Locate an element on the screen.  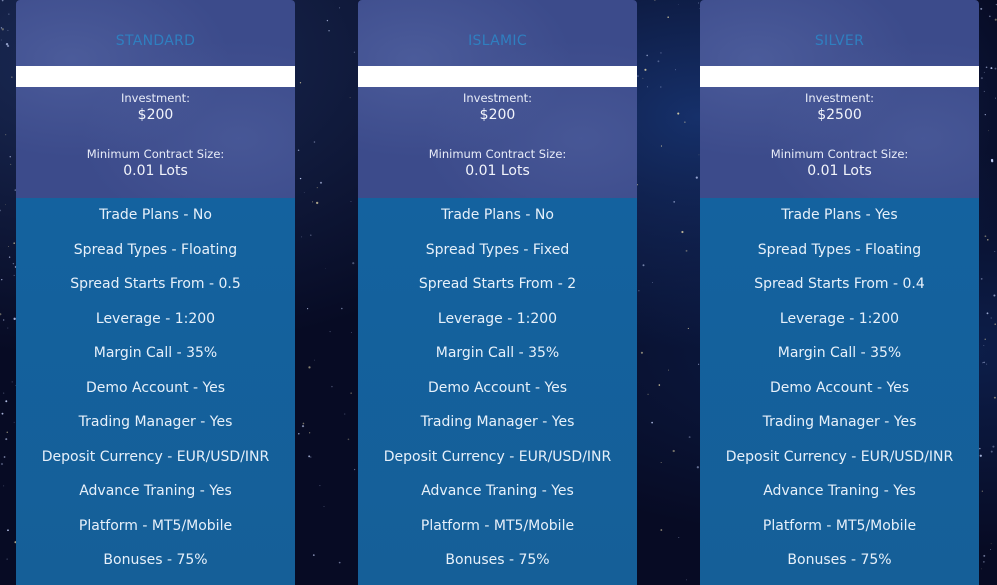
plan-feature-item: Trade Plans - No is located at coordinates (155, 215).